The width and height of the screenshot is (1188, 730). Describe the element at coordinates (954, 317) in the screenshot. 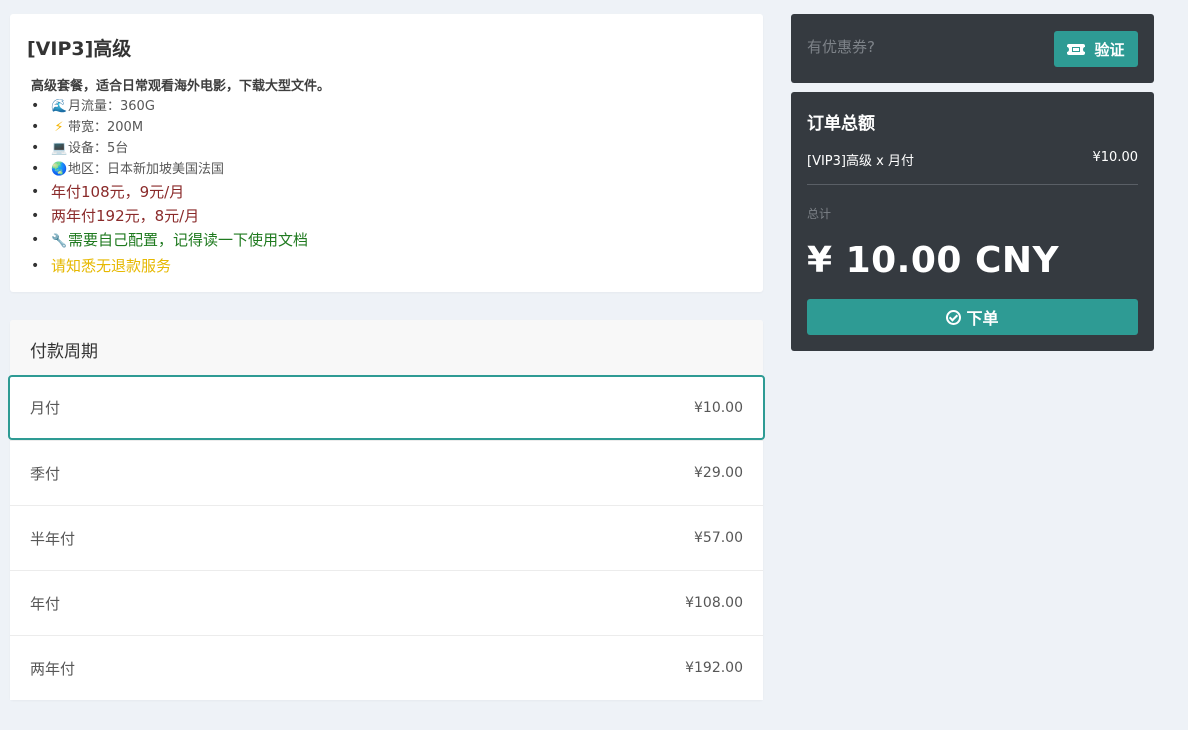

I see `check-circle-icon` at that location.